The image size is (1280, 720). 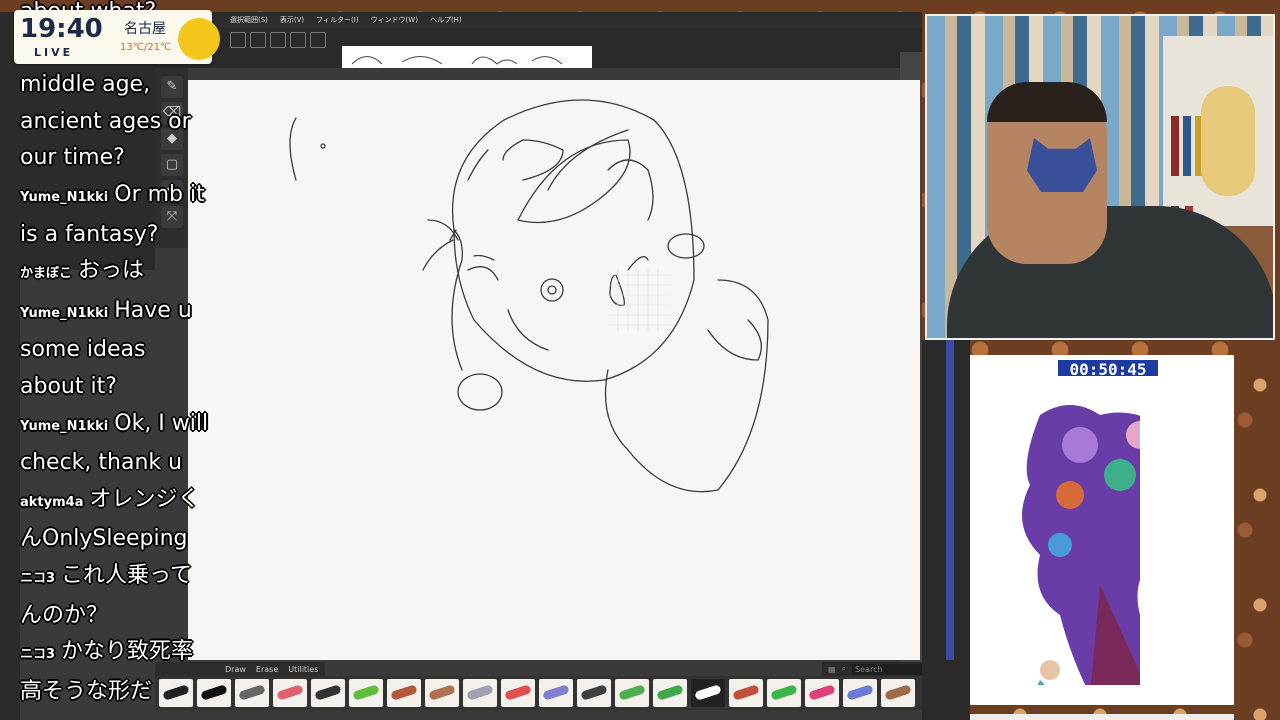 What do you see at coordinates (86, 691) in the screenshot?
I see `chat-message: 高そうな形だ` at bounding box center [86, 691].